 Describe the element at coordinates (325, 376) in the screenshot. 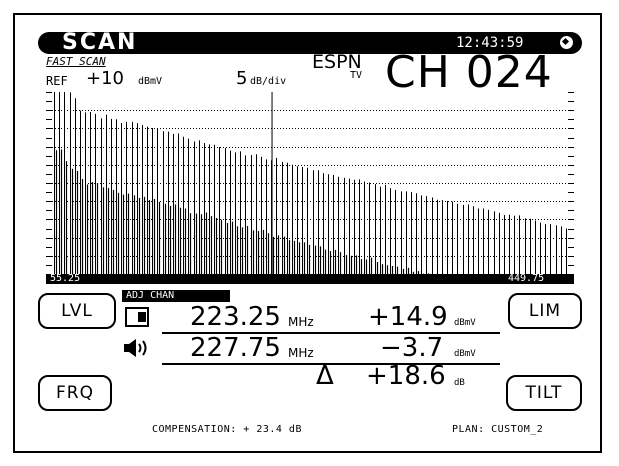

I see `delta-symbol: Δ` at that location.